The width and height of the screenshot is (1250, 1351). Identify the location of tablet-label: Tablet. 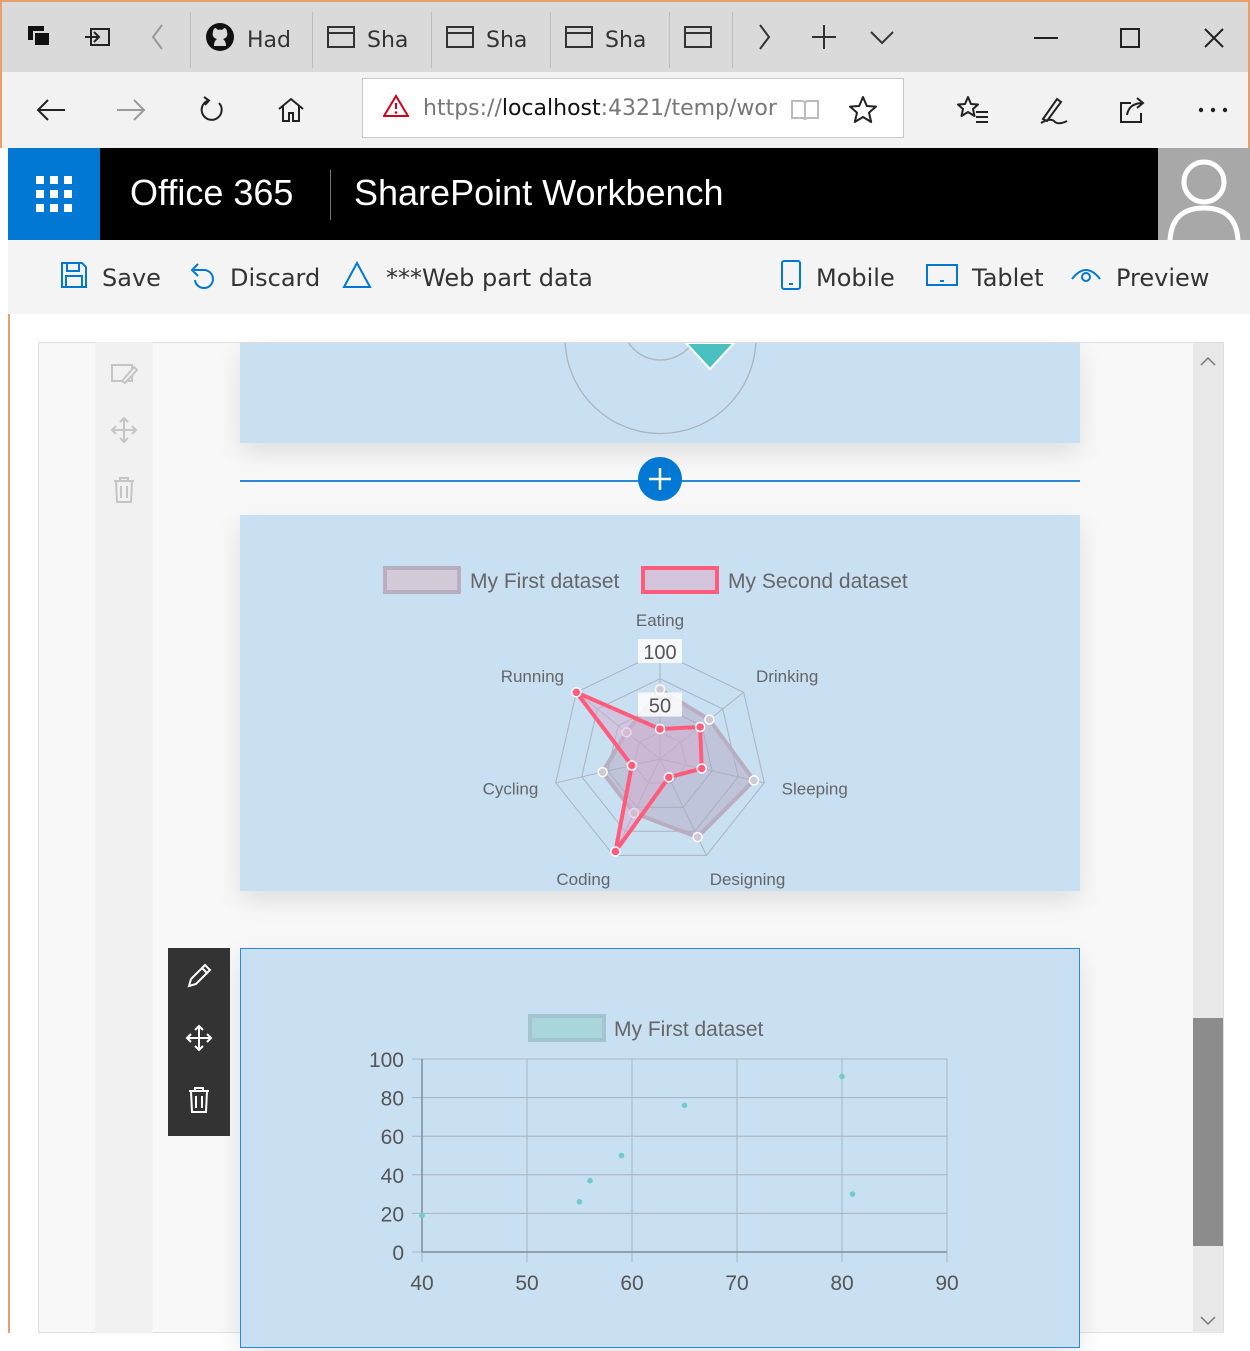
(1008, 278).